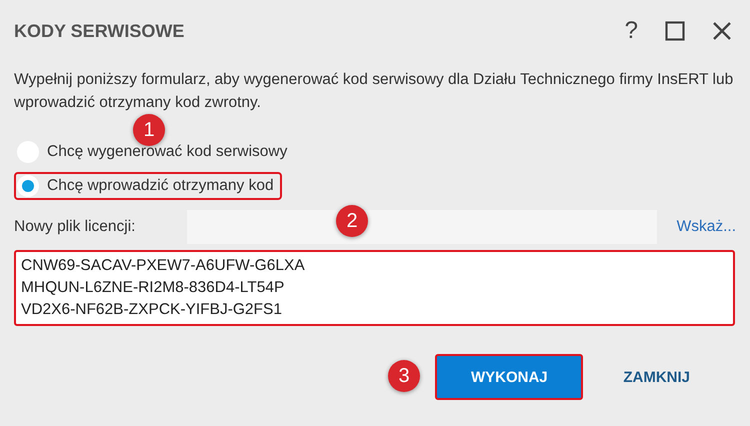  I want to click on radio-button, so click(28, 186).